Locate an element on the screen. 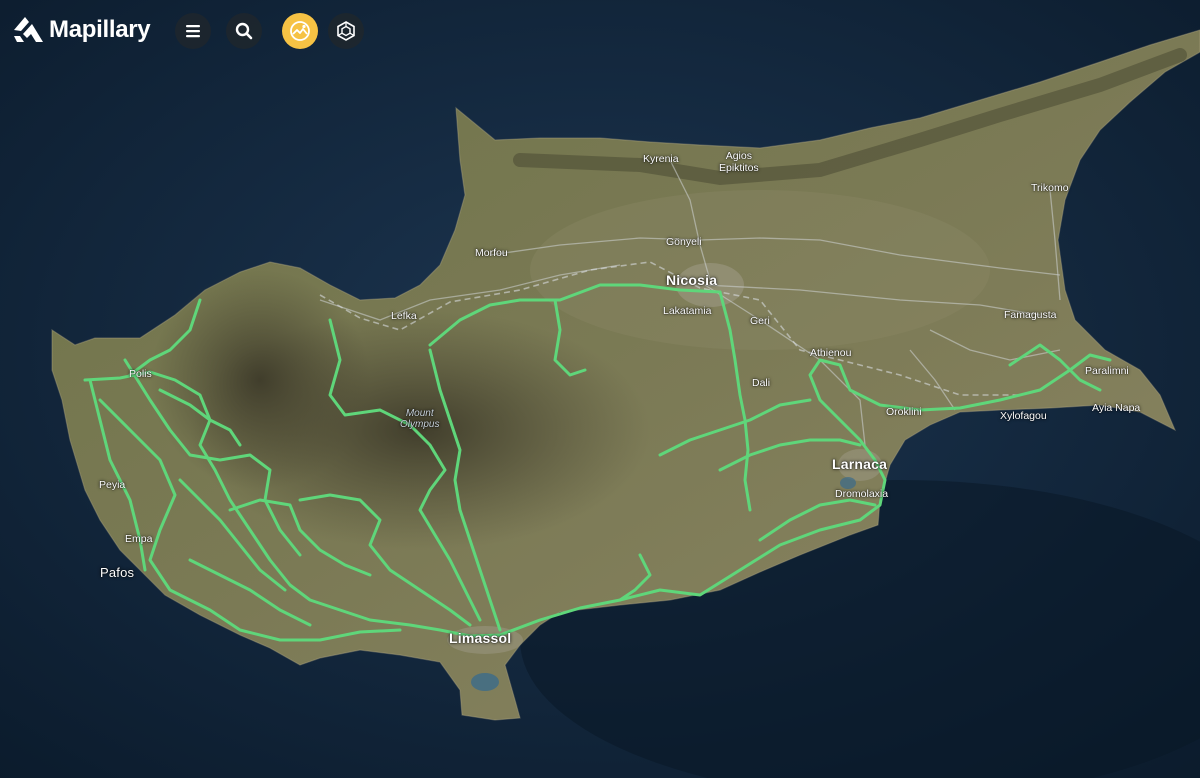 The image size is (1200, 778). place-morfou: Morfou is located at coordinates (491, 253).